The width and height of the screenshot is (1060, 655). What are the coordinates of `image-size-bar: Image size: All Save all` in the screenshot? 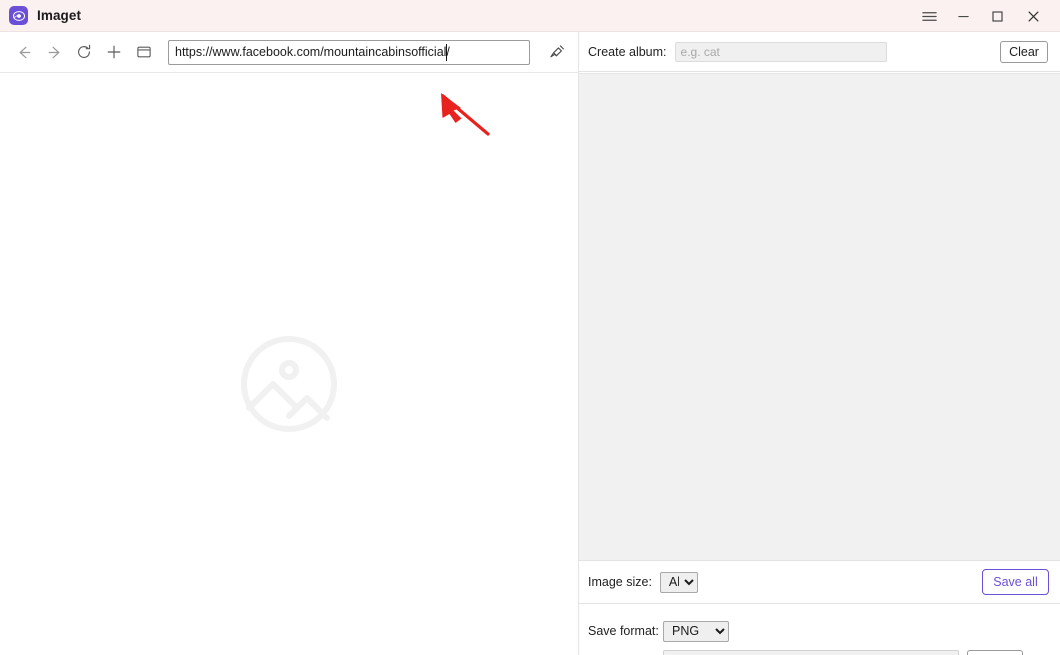 It's located at (819, 582).